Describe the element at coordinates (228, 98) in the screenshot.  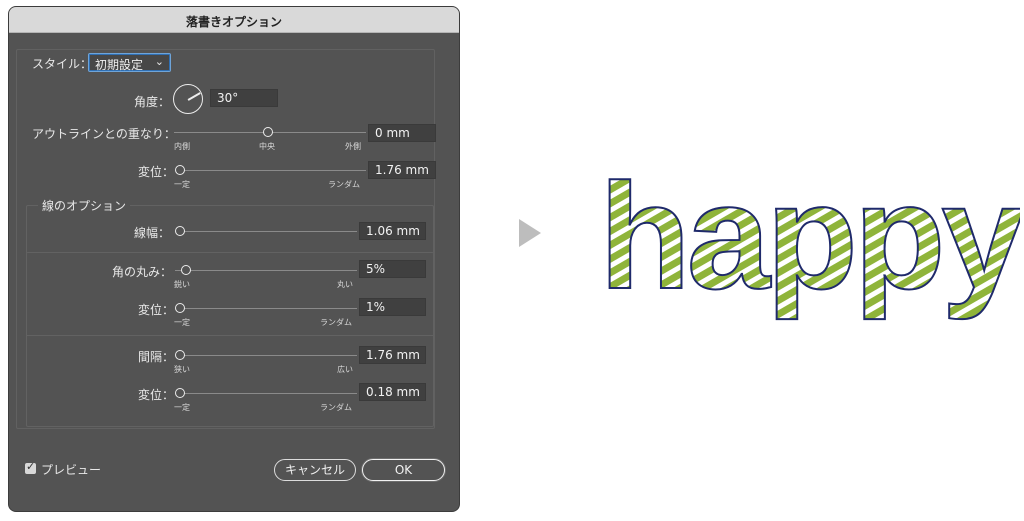
I see `angle-field-value: 30°` at that location.